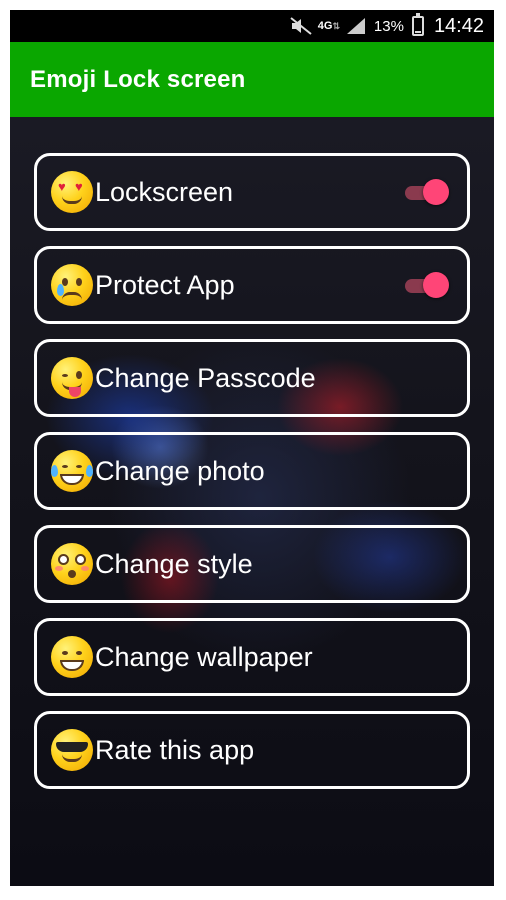 The image size is (506, 900). Describe the element at coordinates (175, 749) in the screenshot. I see `menu-item-label: Rate this app` at that location.